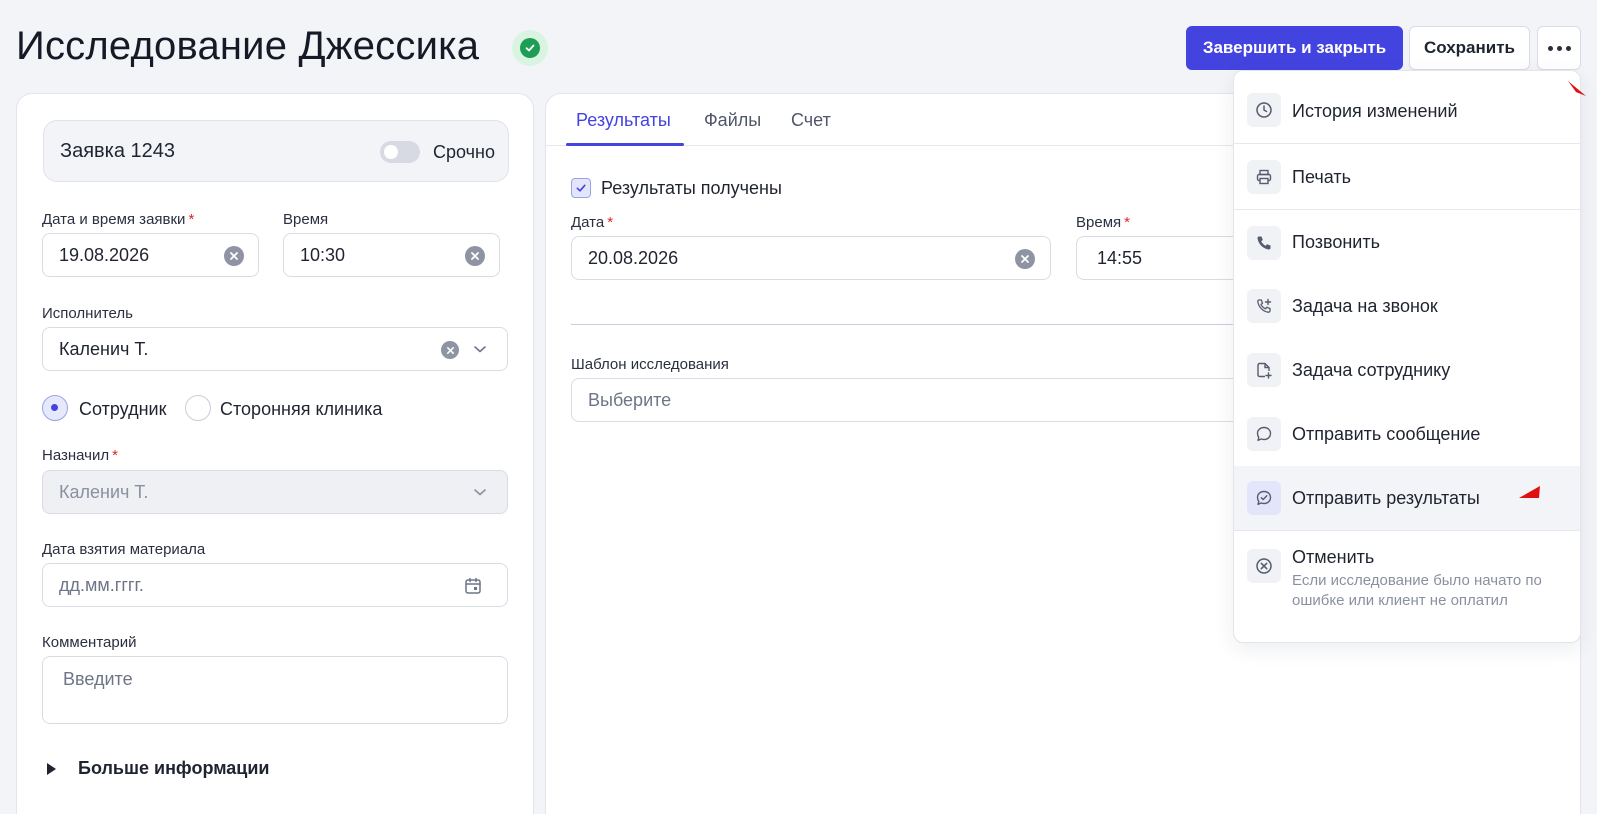 The width and height of the screenshot is (1597, 814). Describe the element at coordinates (1371, 370) in the screenshot. I see `menu-item-label: Задача сотруднику` at that location.